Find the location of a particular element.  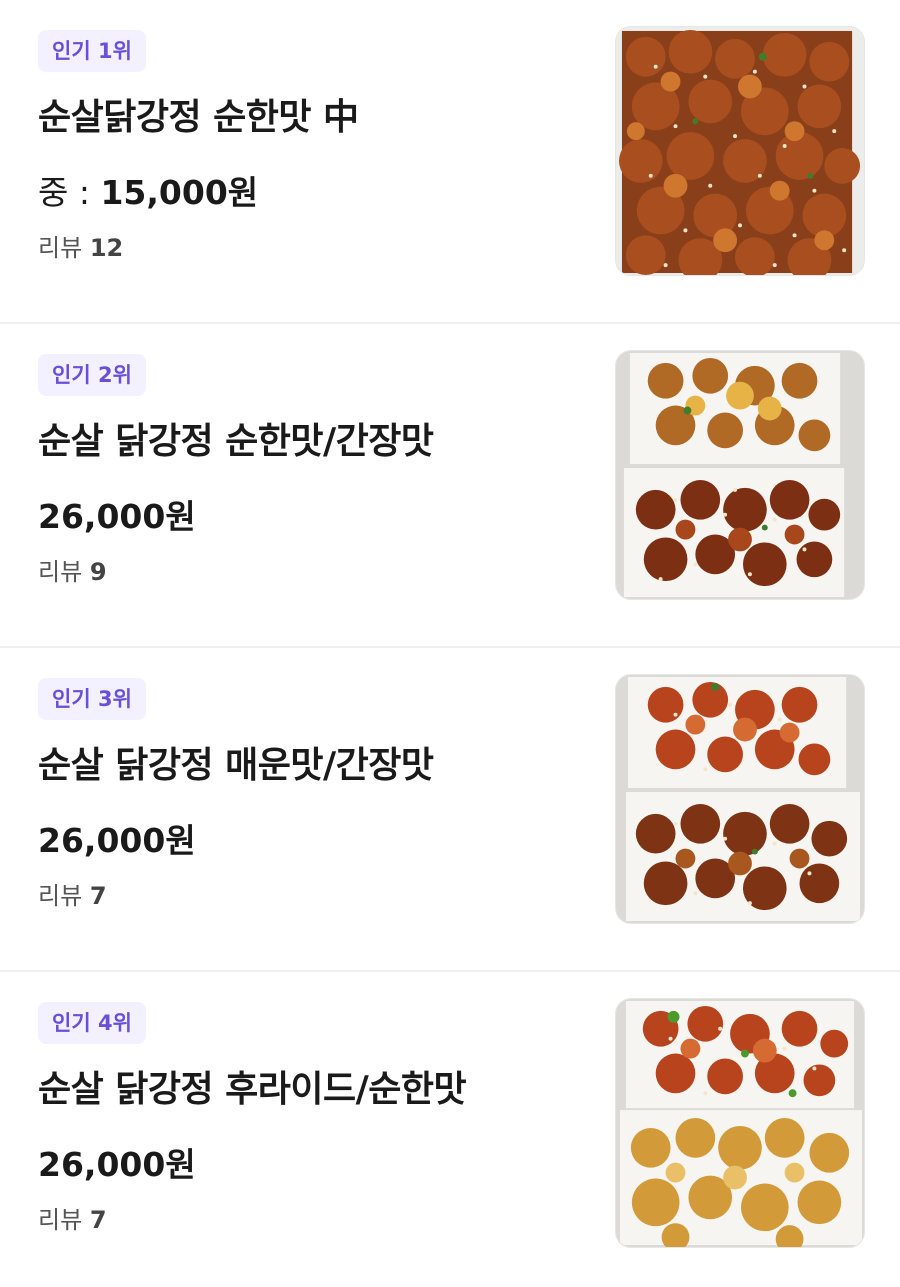

menu-title: 순살닭강정 순한맛 中 is located at coordinates (308, 114).